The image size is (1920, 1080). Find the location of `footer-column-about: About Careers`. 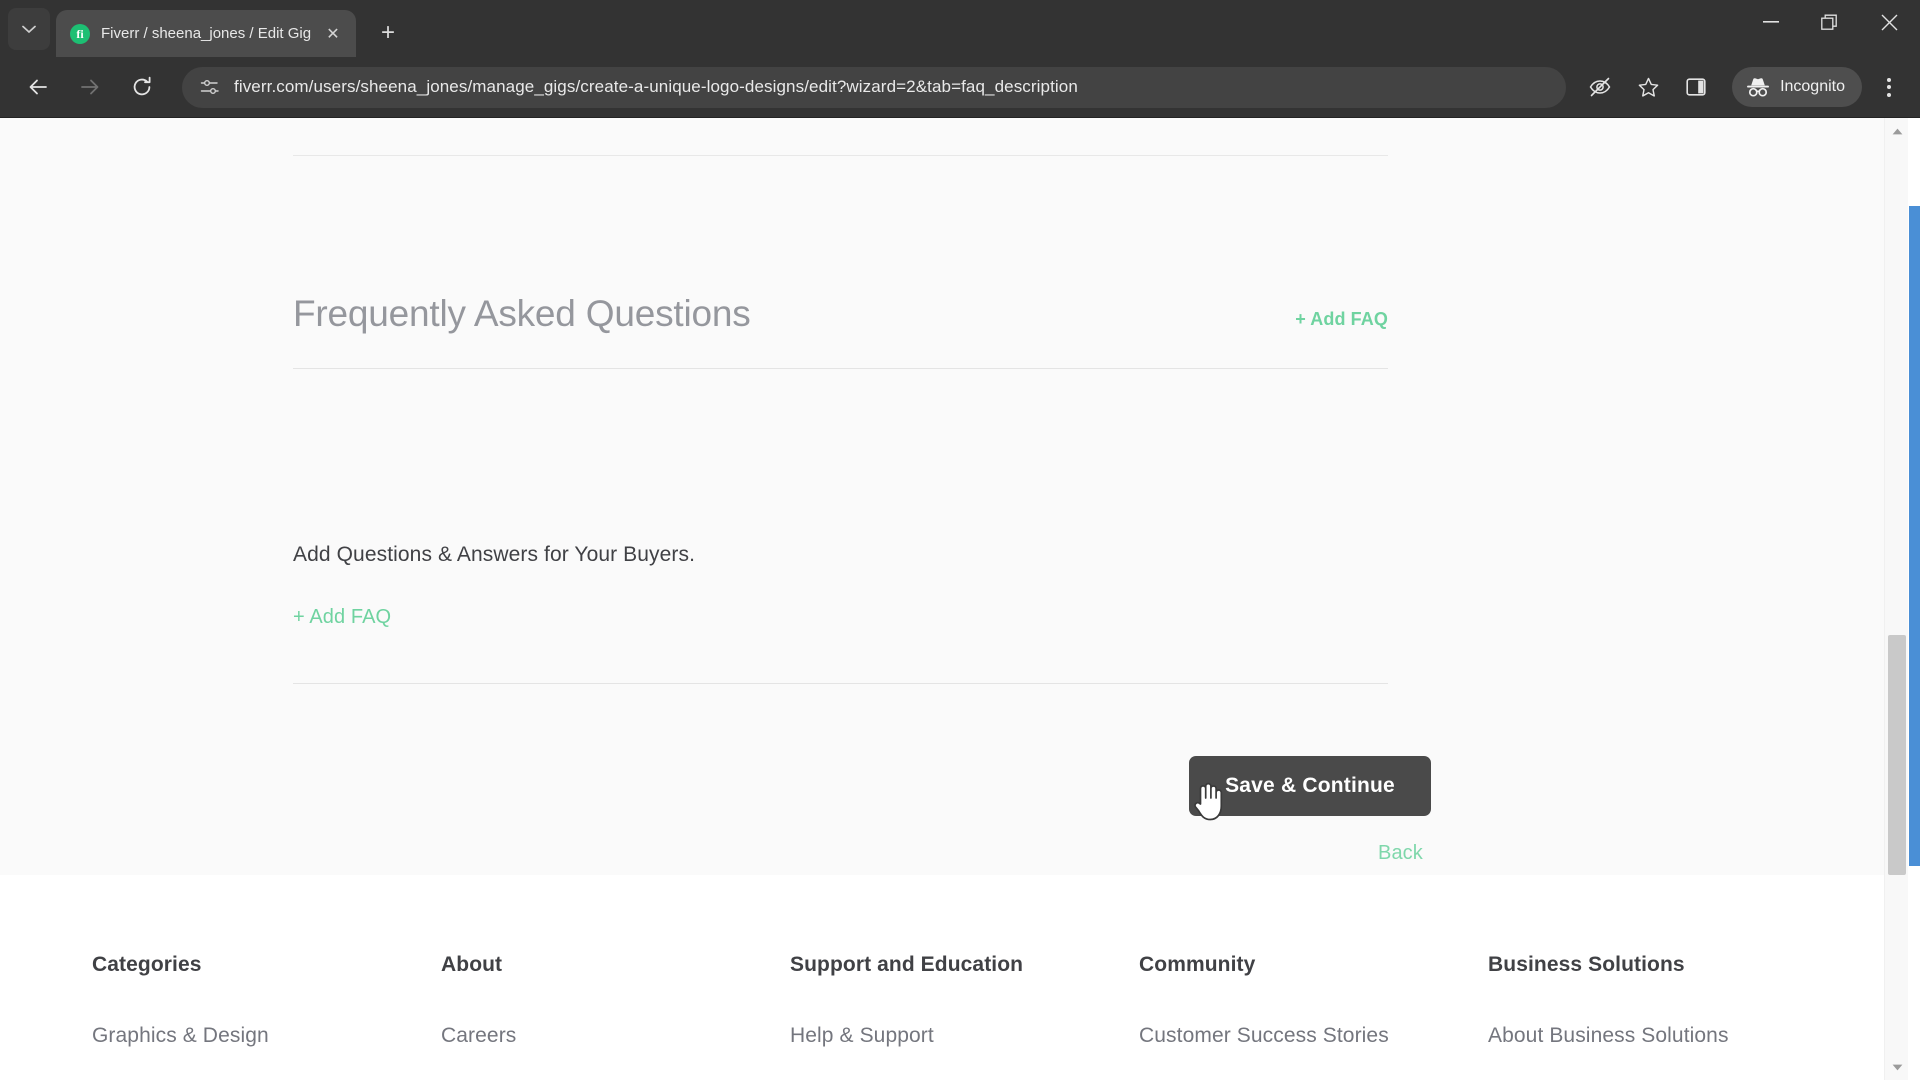

footer-column-about: About Careers is located at coordinates (615, 1000).